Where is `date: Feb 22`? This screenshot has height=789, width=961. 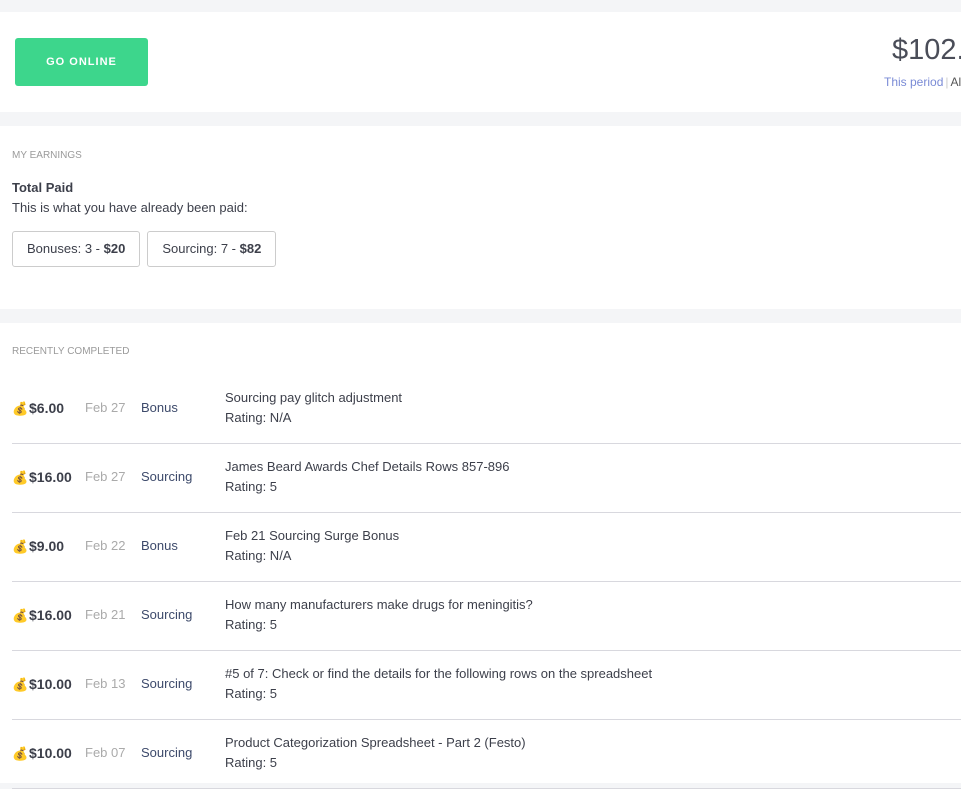
date: Feb 22 is located at coordinates (105, 545).